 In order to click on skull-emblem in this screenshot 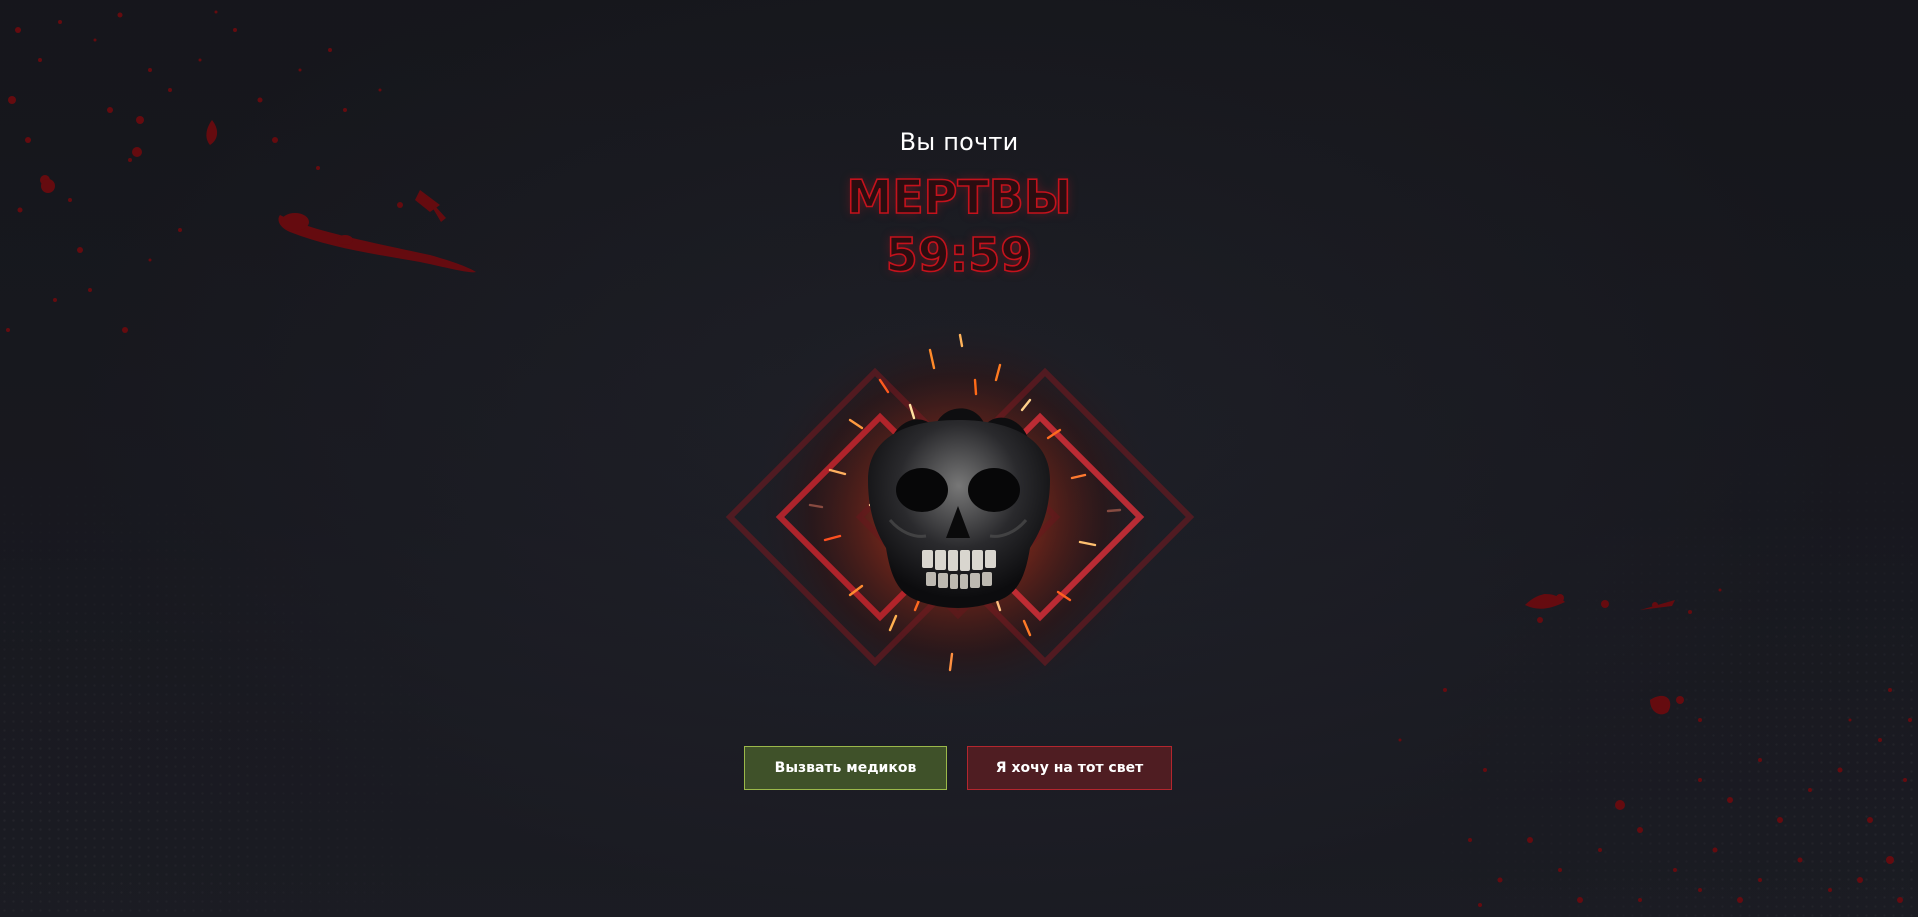, I will do `click(960, 515)`.